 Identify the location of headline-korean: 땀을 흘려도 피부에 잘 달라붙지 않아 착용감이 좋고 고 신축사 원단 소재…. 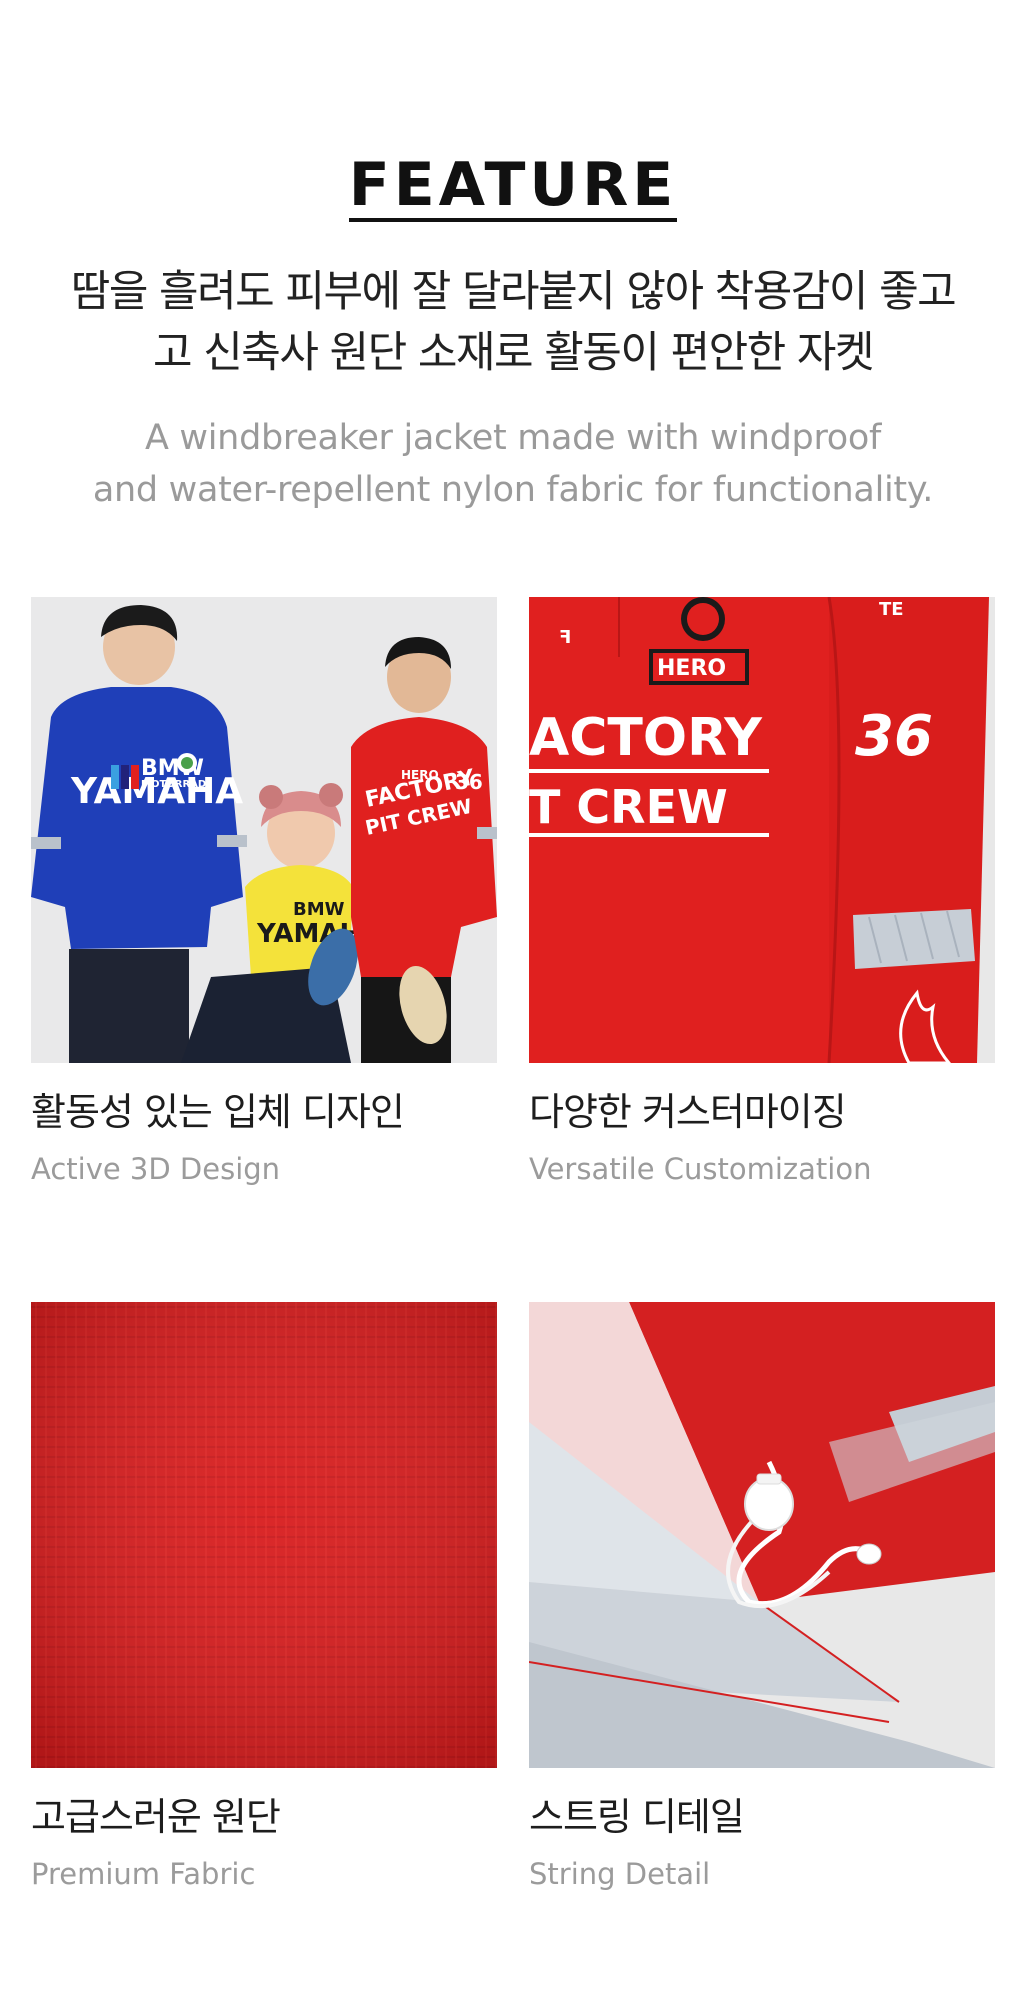
(513, 323).